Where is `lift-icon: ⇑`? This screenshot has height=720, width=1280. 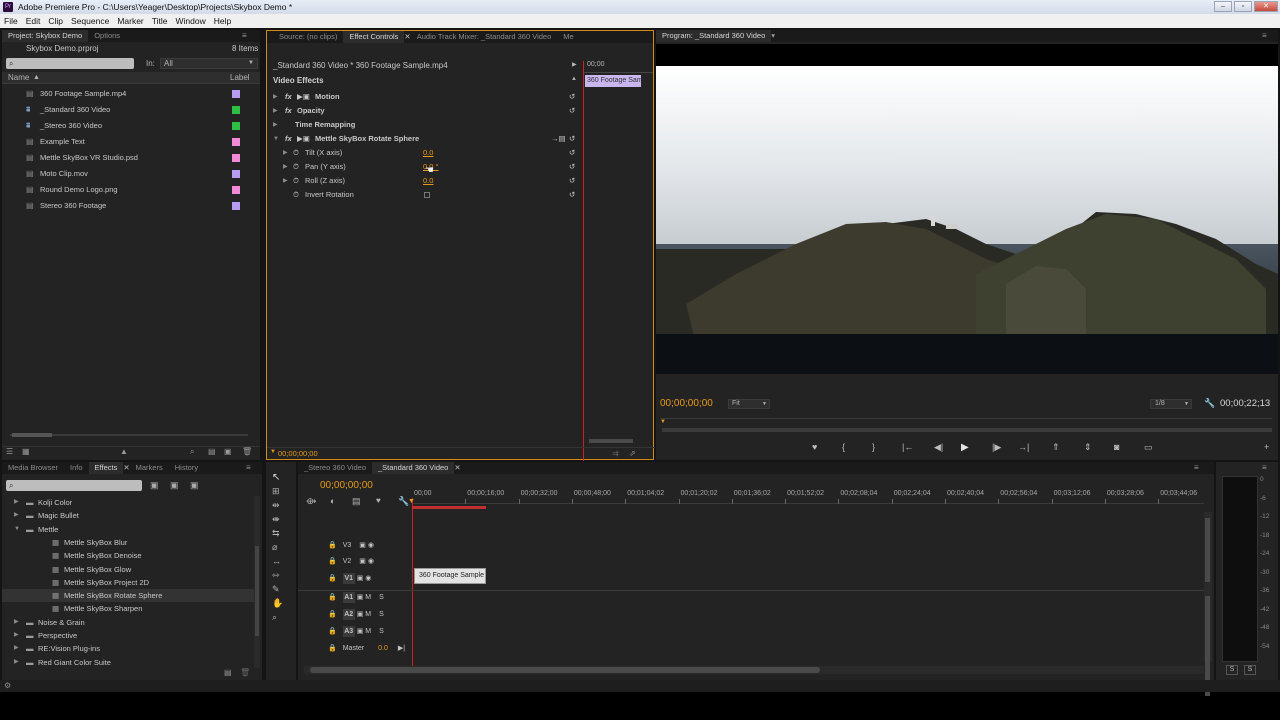
lift-icon: ⇑ is located at coordinates (1056, 447).